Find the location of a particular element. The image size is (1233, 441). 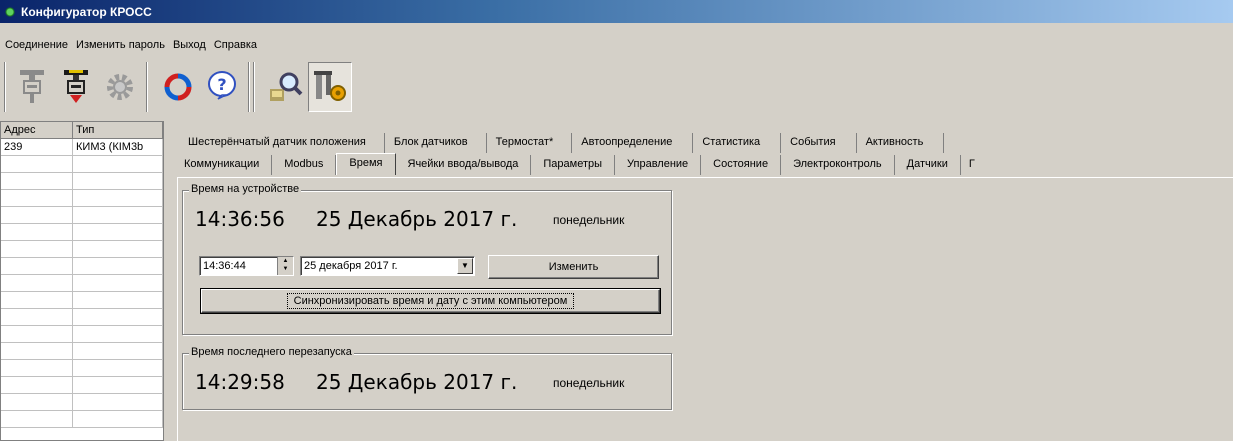

time-spinner: ▲ ▼ is located at coordinates (285, 266).